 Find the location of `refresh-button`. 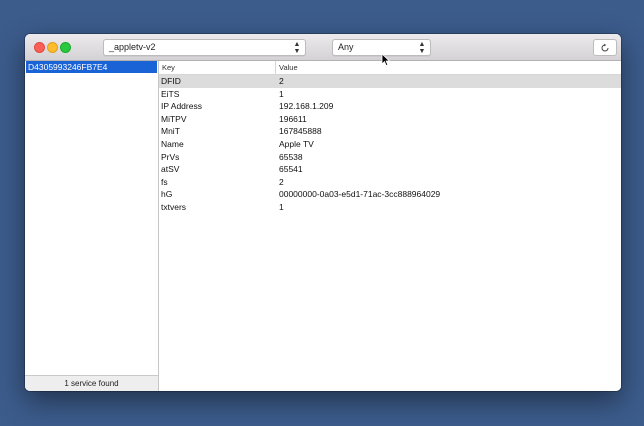

refresh-button is located at coordinates (605, 47).